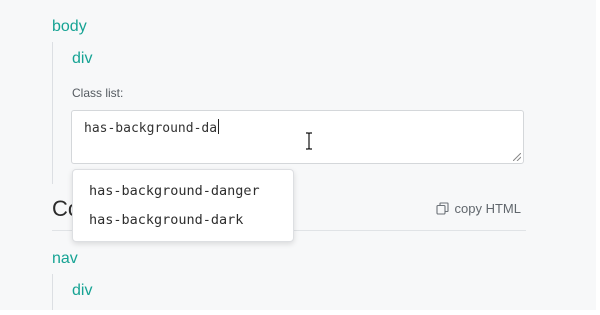 This screenshot has width=600, height=315. Describe the element at coordinates (219, 126) in the screenshot. I see `text-caret` at that location.